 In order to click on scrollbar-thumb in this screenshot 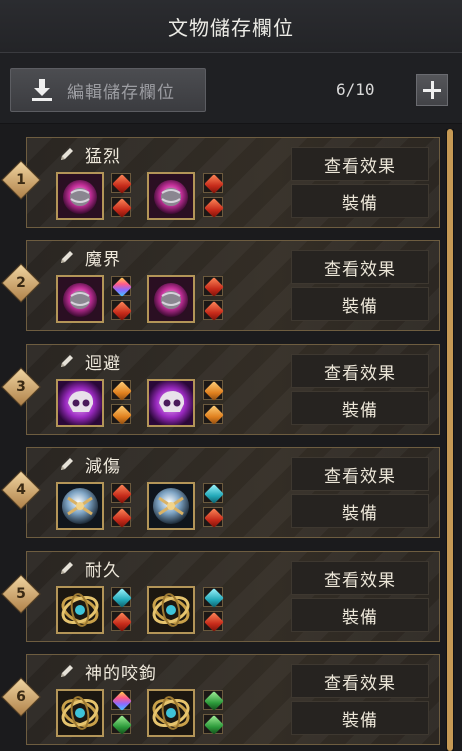, I will do `click(450, 440)`.